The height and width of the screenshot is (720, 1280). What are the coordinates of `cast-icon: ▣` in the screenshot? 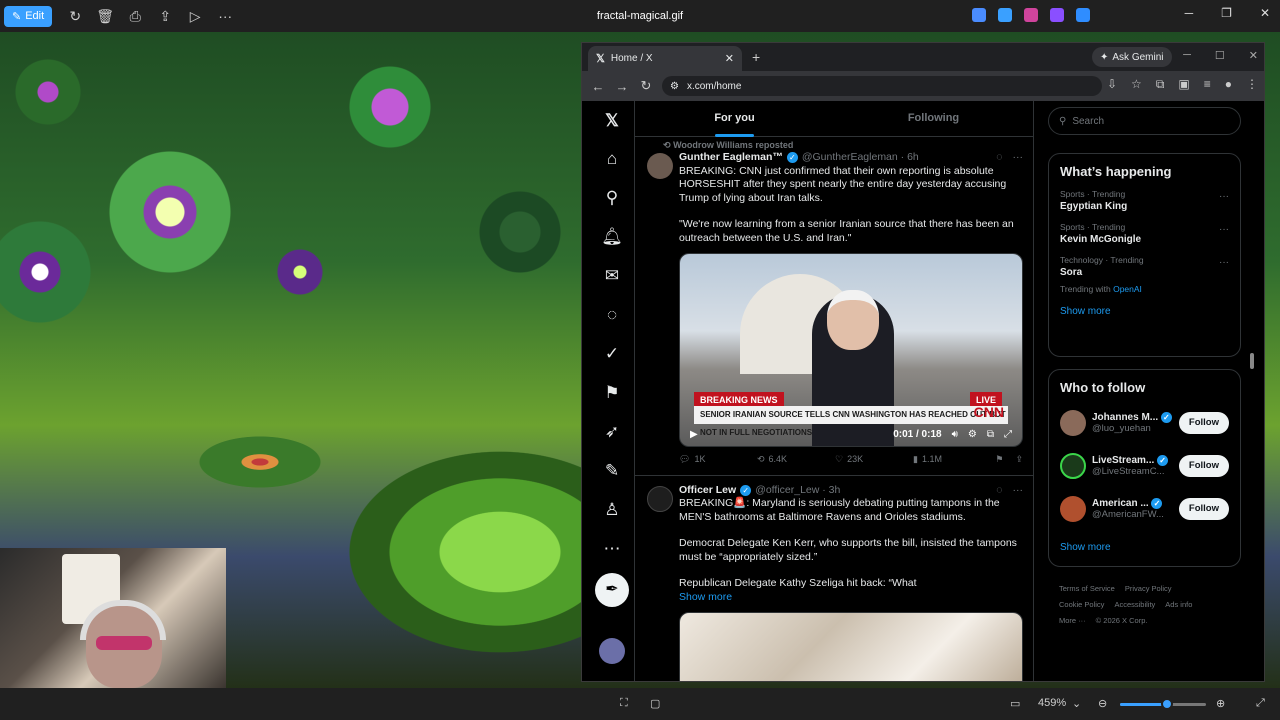 It's located at (1183, 84).